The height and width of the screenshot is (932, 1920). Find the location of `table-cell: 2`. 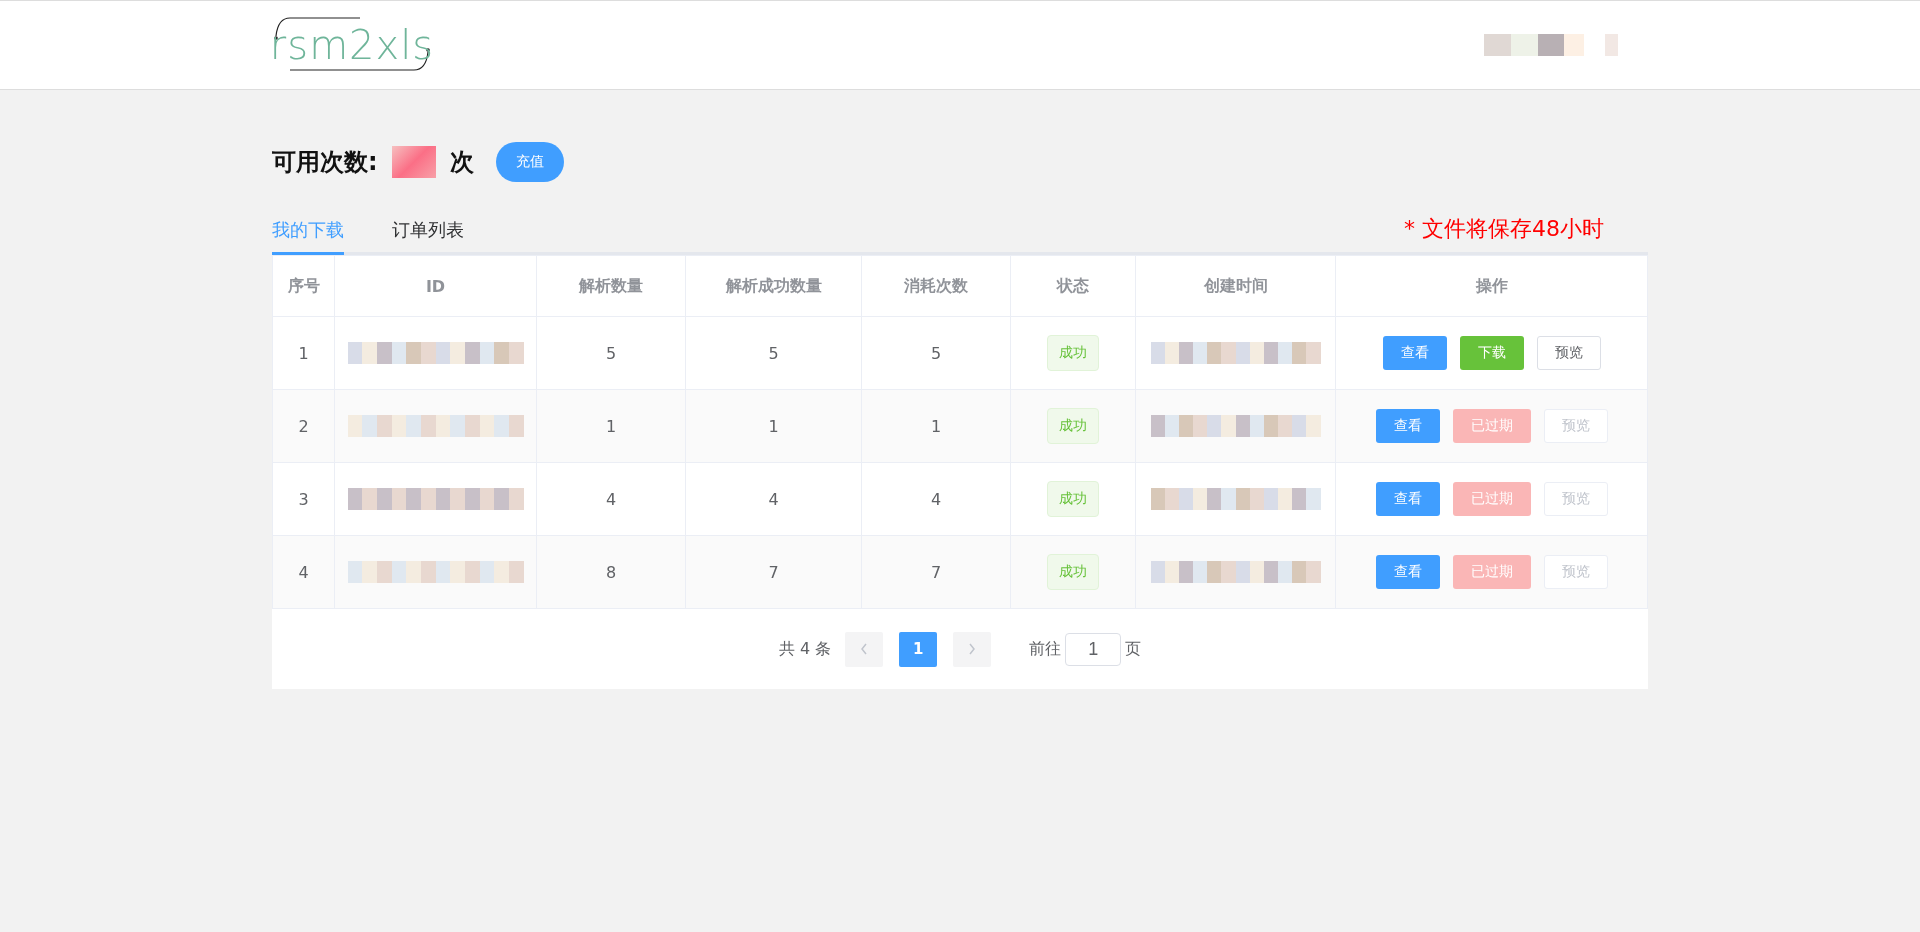

table-cell: 2 is located at coordinates (303, 426).